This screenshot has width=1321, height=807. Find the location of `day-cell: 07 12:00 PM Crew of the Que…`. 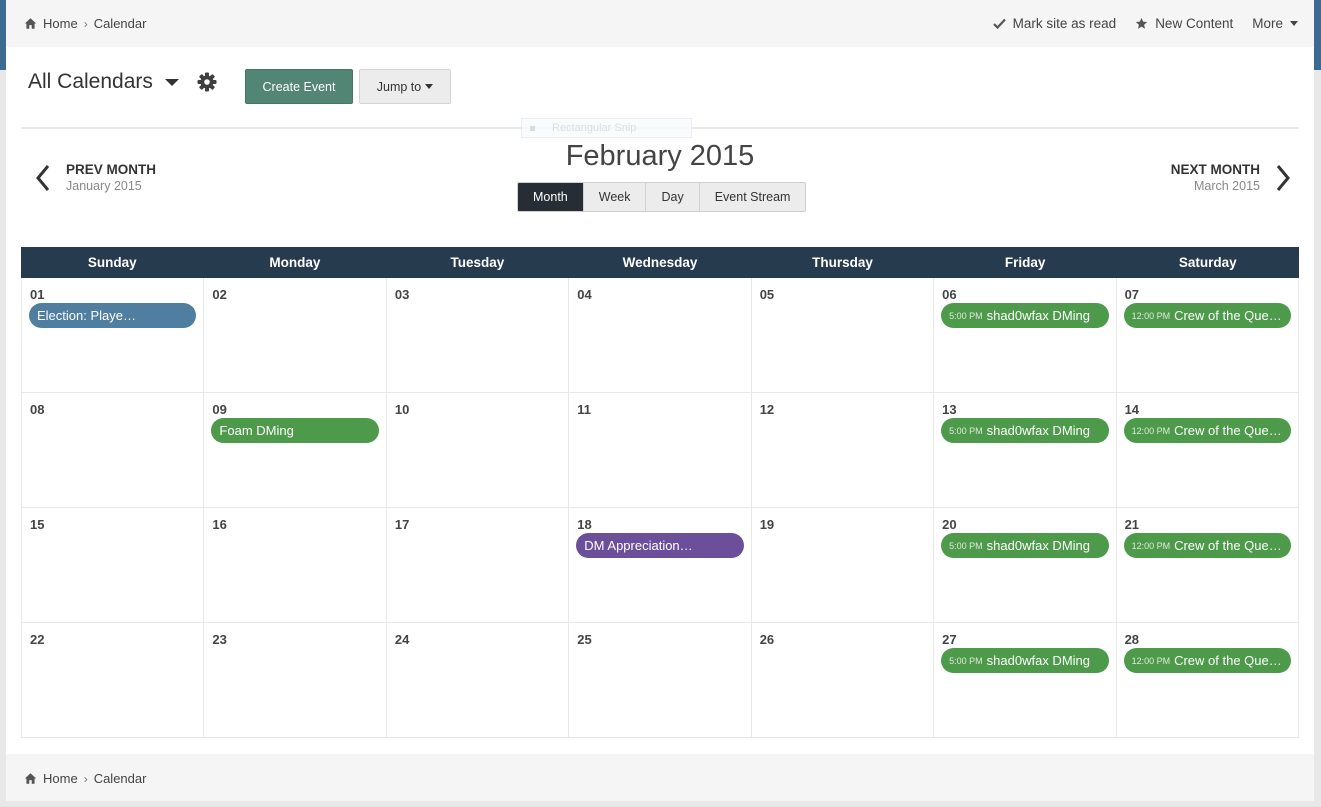

day-cell: 07 12:00 PM Crew of the Que… is located at coordinates (1207, 335).